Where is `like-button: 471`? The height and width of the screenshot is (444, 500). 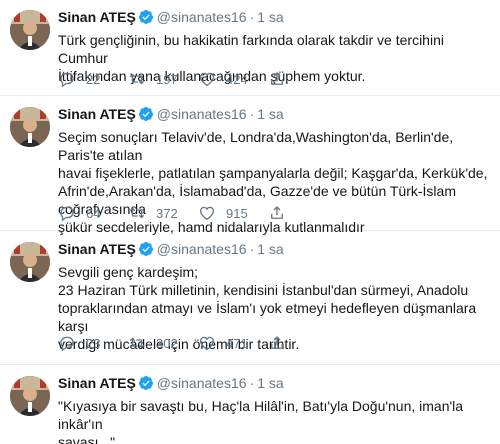
like-button: 471 is located at coordinates (233, 343).